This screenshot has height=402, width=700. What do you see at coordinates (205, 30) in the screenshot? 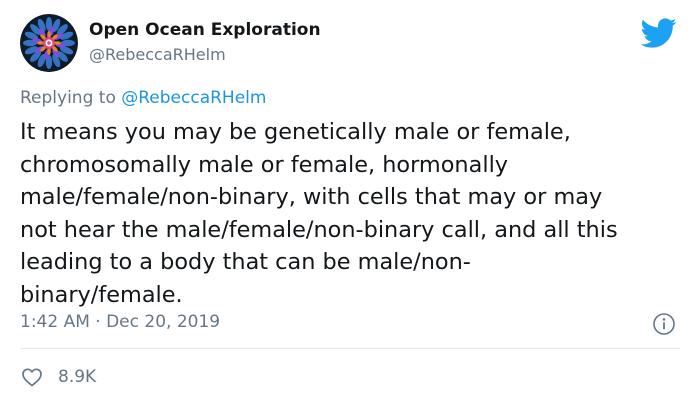
I see `author-display-name: Open Ocean Exploration` at bounding box center [205, 30].